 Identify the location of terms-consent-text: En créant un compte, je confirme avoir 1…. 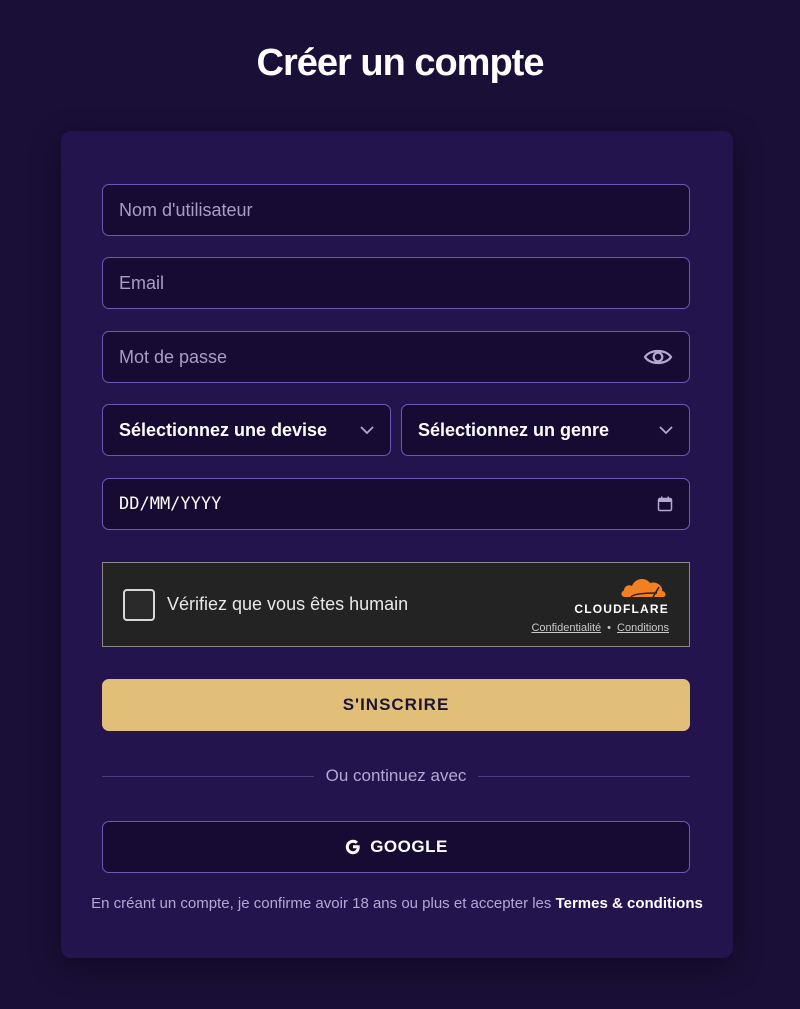
(323, 903).